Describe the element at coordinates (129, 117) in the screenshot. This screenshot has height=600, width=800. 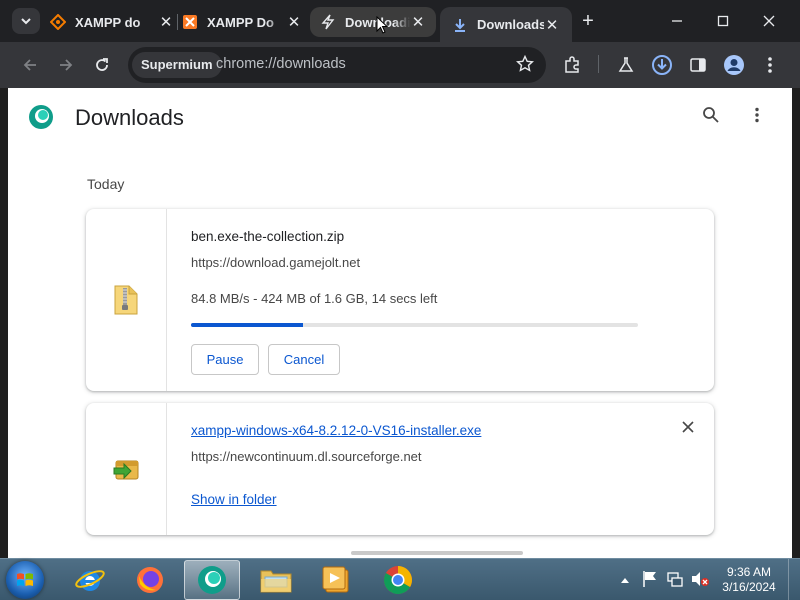
I see `page-title: Downloads` at that location.